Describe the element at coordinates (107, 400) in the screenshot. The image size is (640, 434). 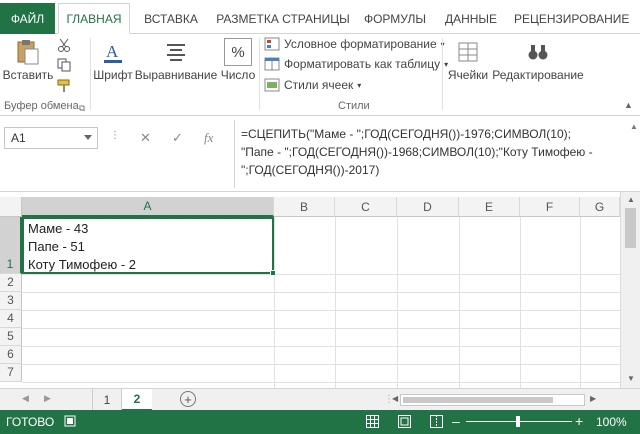
I see `sheet-tab-1: 1` at that location.